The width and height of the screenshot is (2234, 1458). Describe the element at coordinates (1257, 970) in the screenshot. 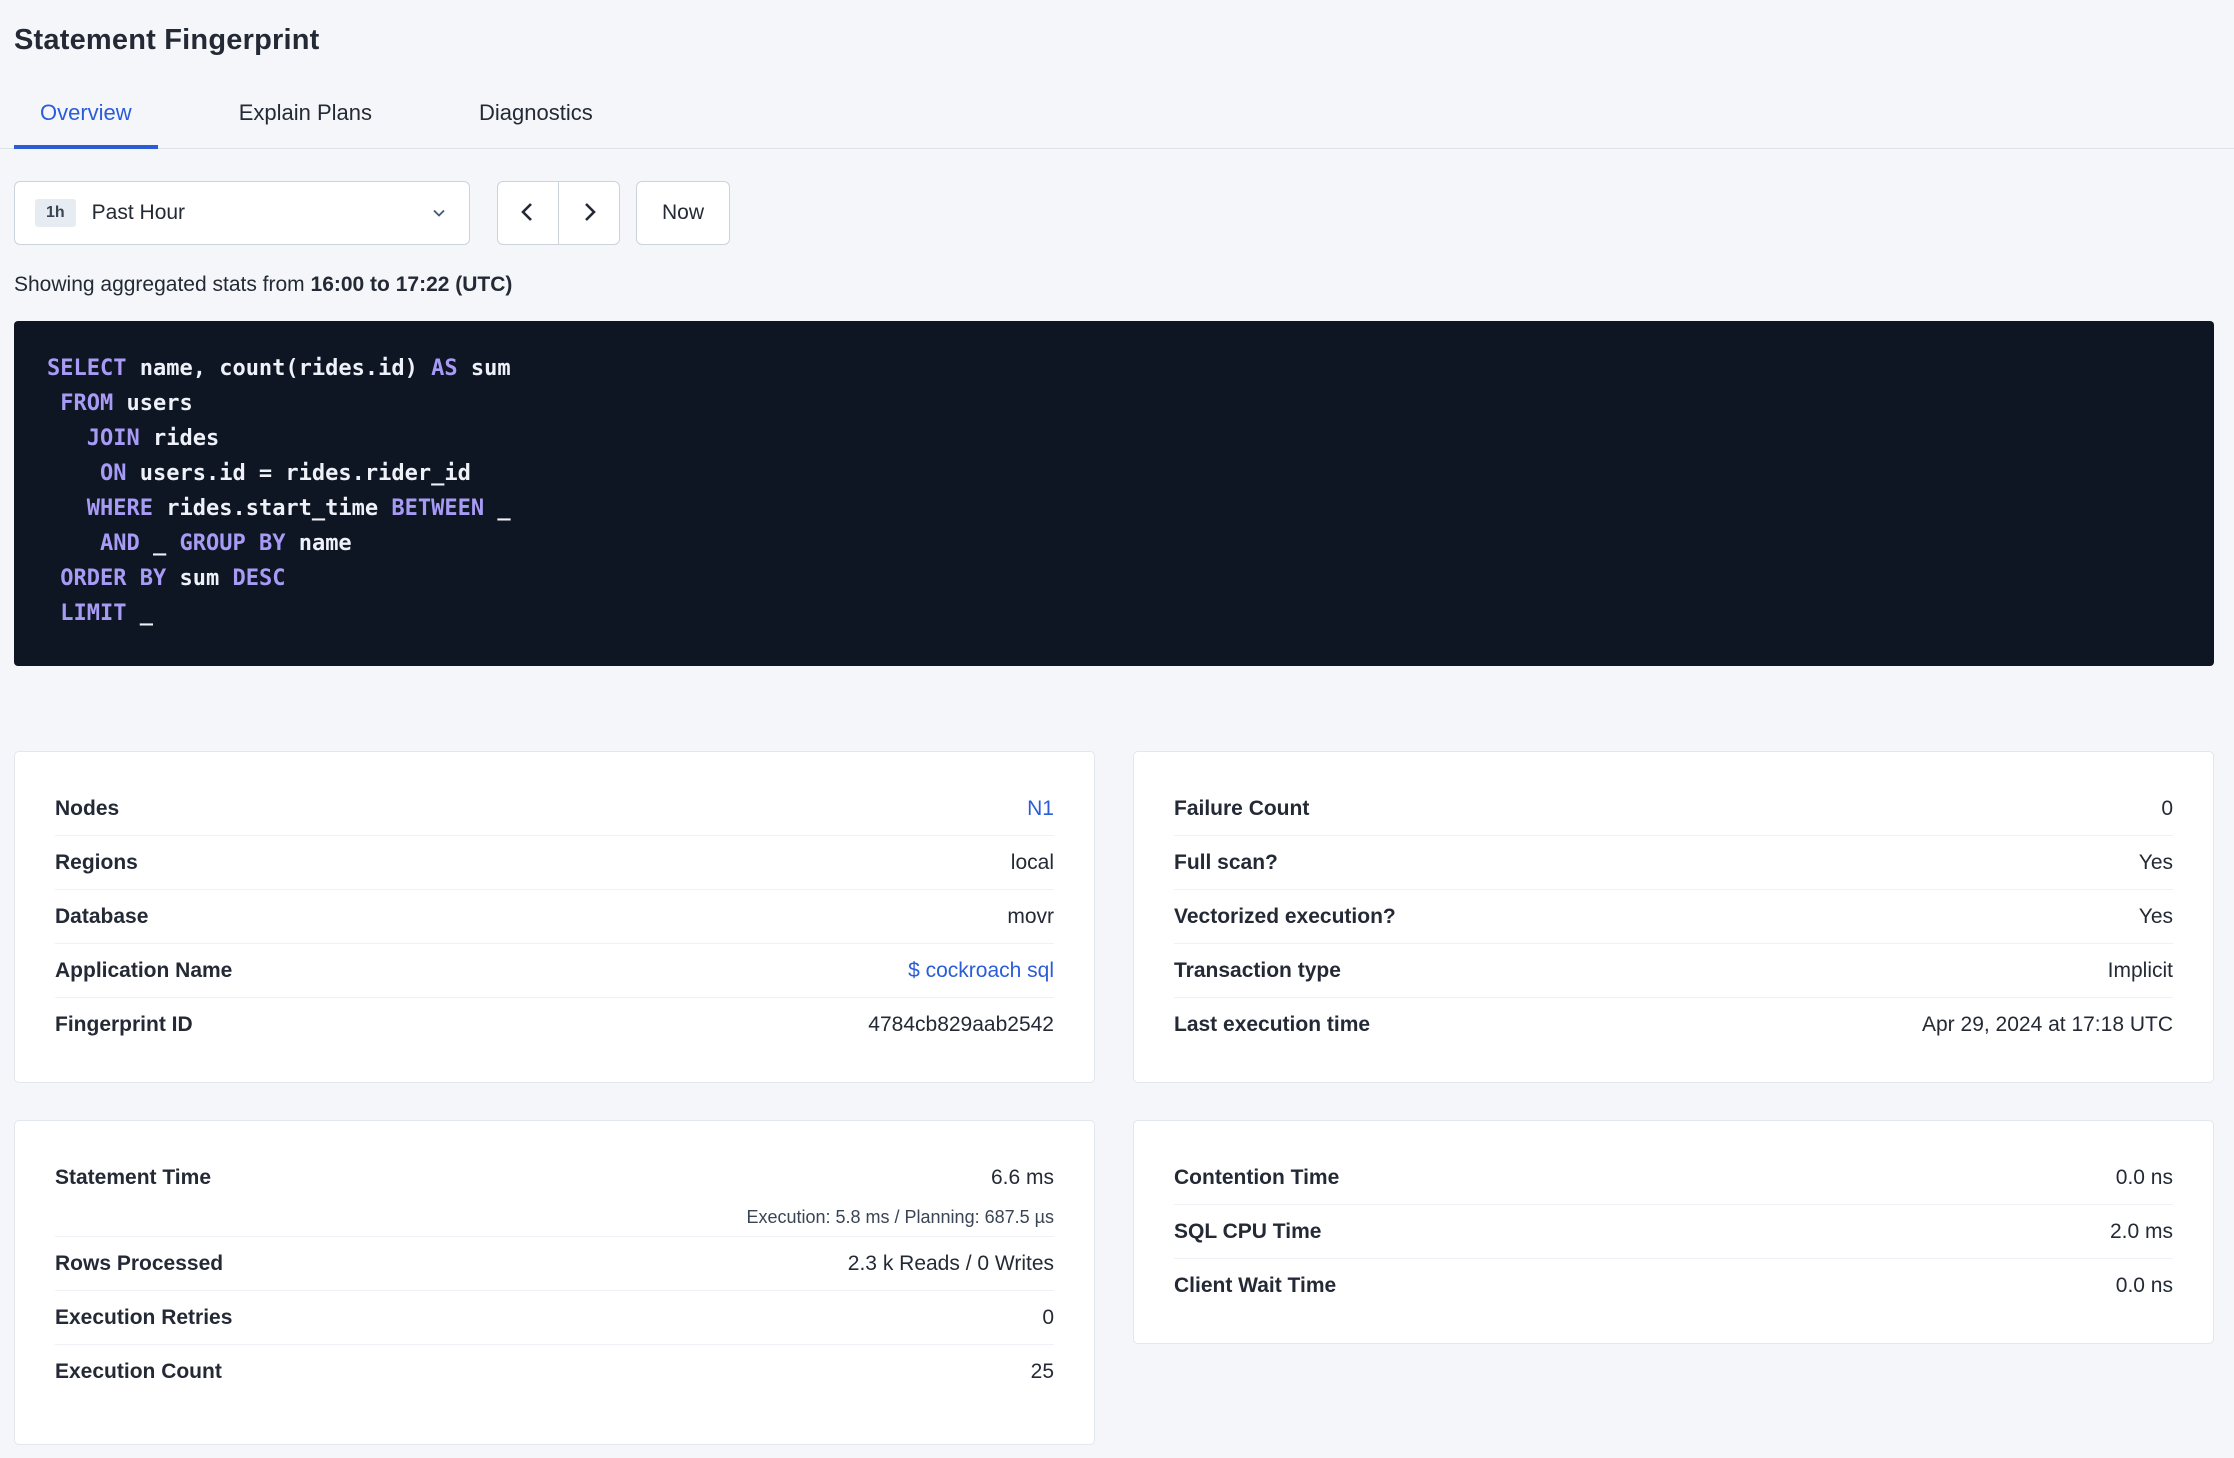

I see `row-label: Transaction type` at that location.